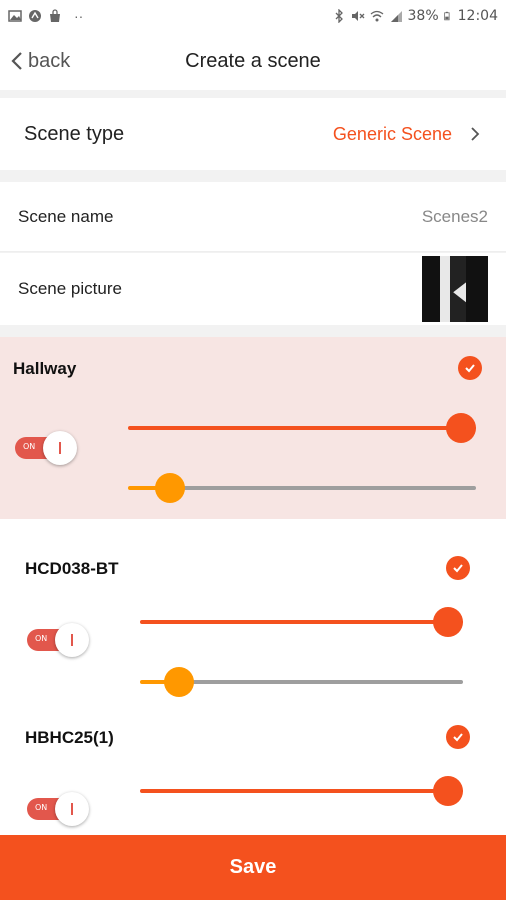 This screenshot has height=900, width=506. Describe the element at coordinates (475, 134) in the screenshot. I see `chevron-right-icon` at that location.